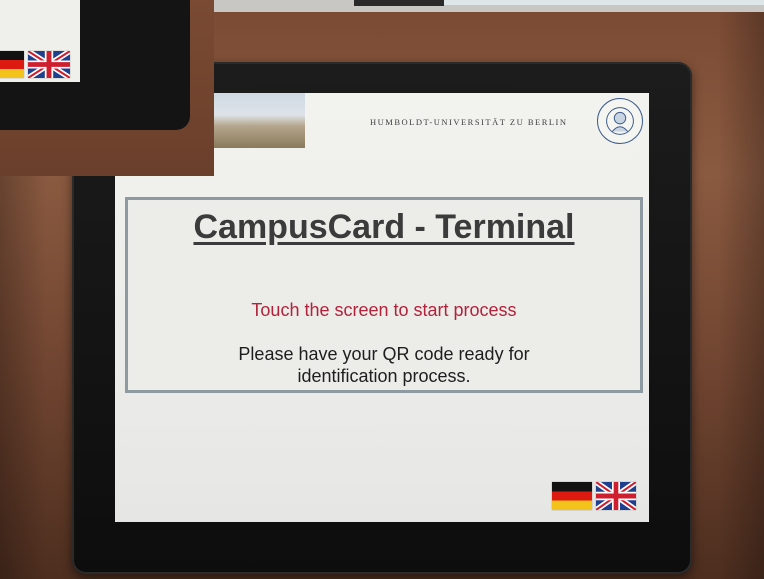 The image size is (764, 579). Describe the element at coordinates (620, 121) in the screenshot. I see `university-seal-icon` at that location.